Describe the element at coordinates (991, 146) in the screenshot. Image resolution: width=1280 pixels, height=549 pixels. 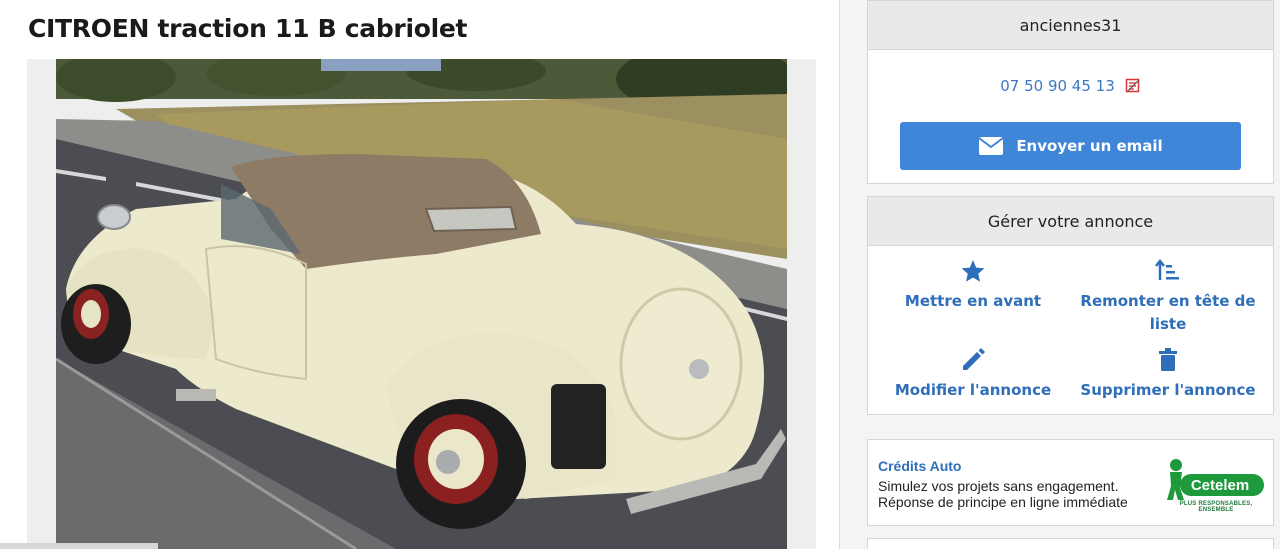
I see `envelope-icon` at that location.